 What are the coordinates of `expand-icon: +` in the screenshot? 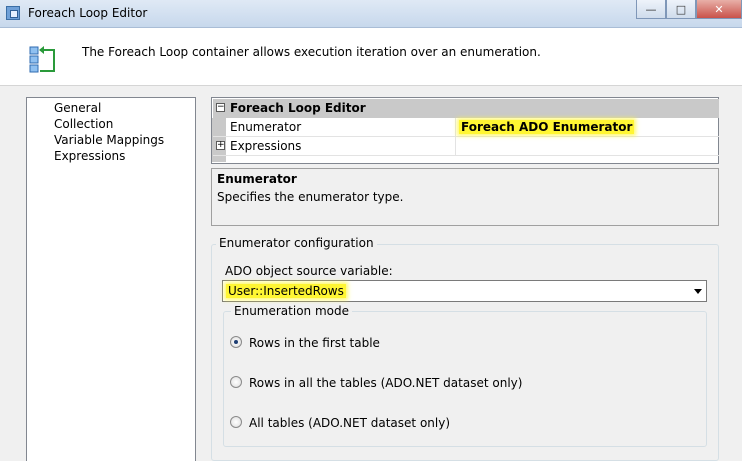 It's located at (220, 145).